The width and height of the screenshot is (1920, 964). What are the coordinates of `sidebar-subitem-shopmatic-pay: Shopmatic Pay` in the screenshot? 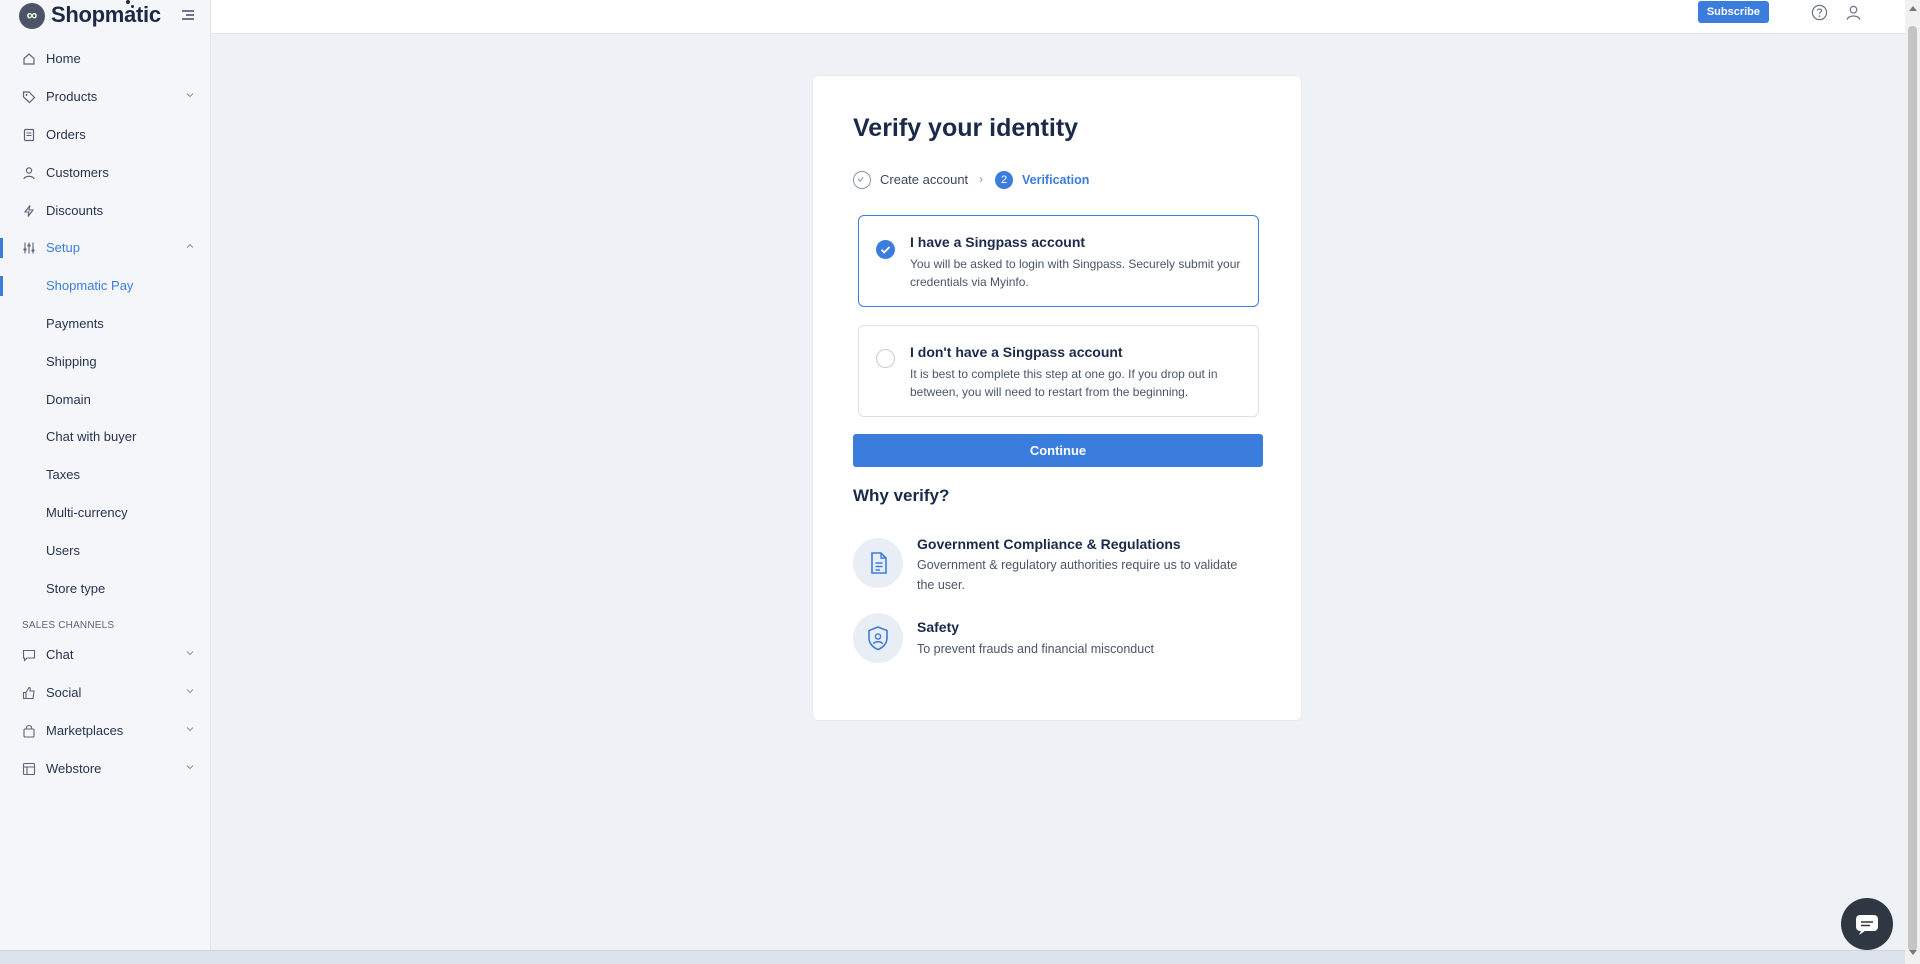 It's located at (105, 286).